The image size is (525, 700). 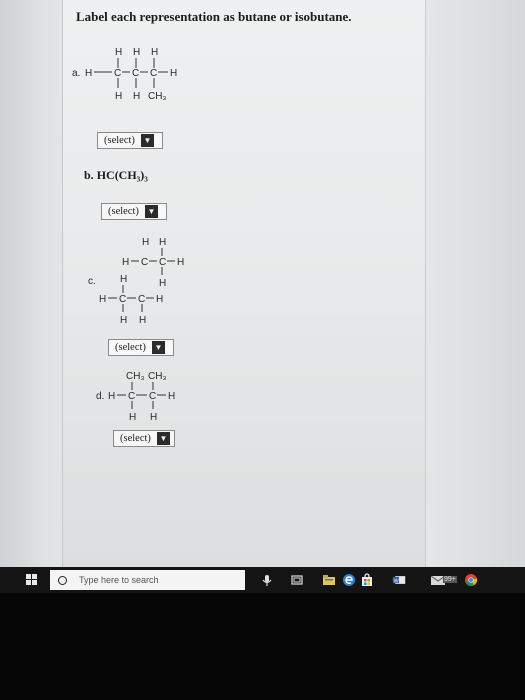 I want to click on c-r4-c1: C, so click(x=122, y=299).